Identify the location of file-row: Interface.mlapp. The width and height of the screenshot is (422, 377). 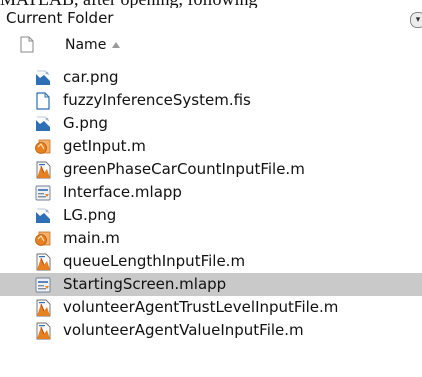
(211, 192).